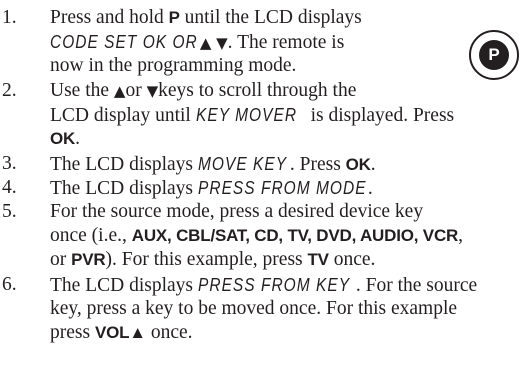 The width and height of the screenshot is (532, 378). Describe the element at coordinates (282, 188) in the screenshot. I see `lcd-text: PRESS FROM MODE` at that location.